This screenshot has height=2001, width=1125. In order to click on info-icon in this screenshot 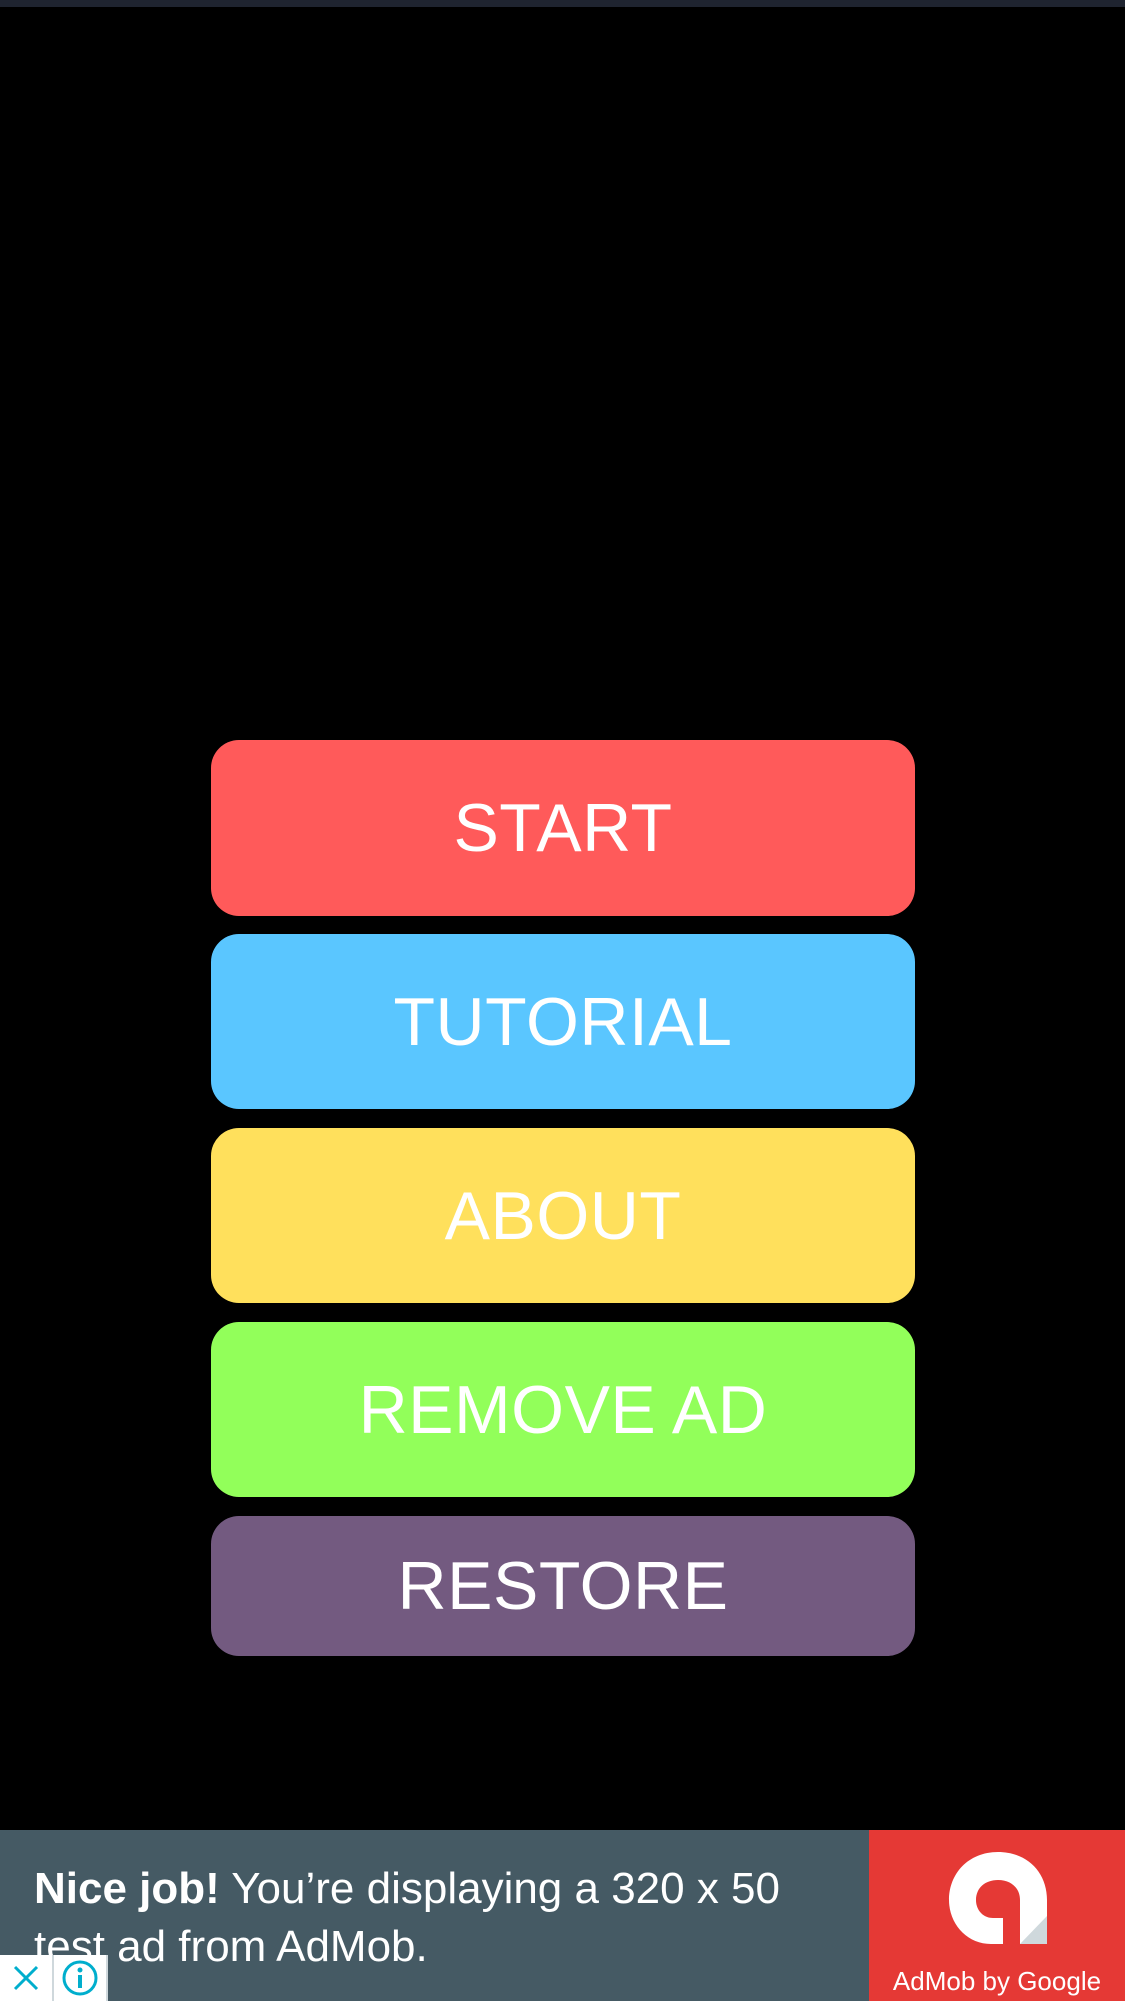, I will do `click(80, 1978)`.